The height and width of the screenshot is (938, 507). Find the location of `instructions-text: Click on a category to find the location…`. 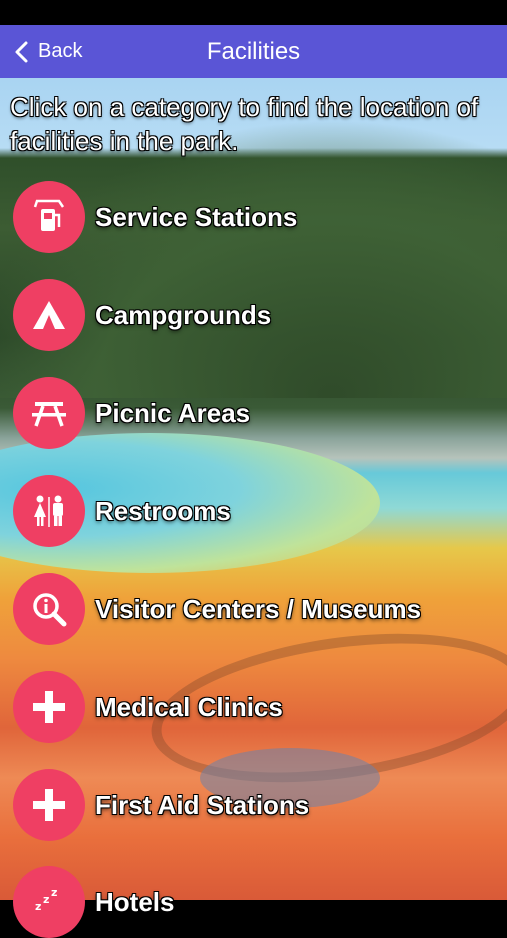

instructions-text: Click on a category to find the location… is located at coordinates (244, 124).